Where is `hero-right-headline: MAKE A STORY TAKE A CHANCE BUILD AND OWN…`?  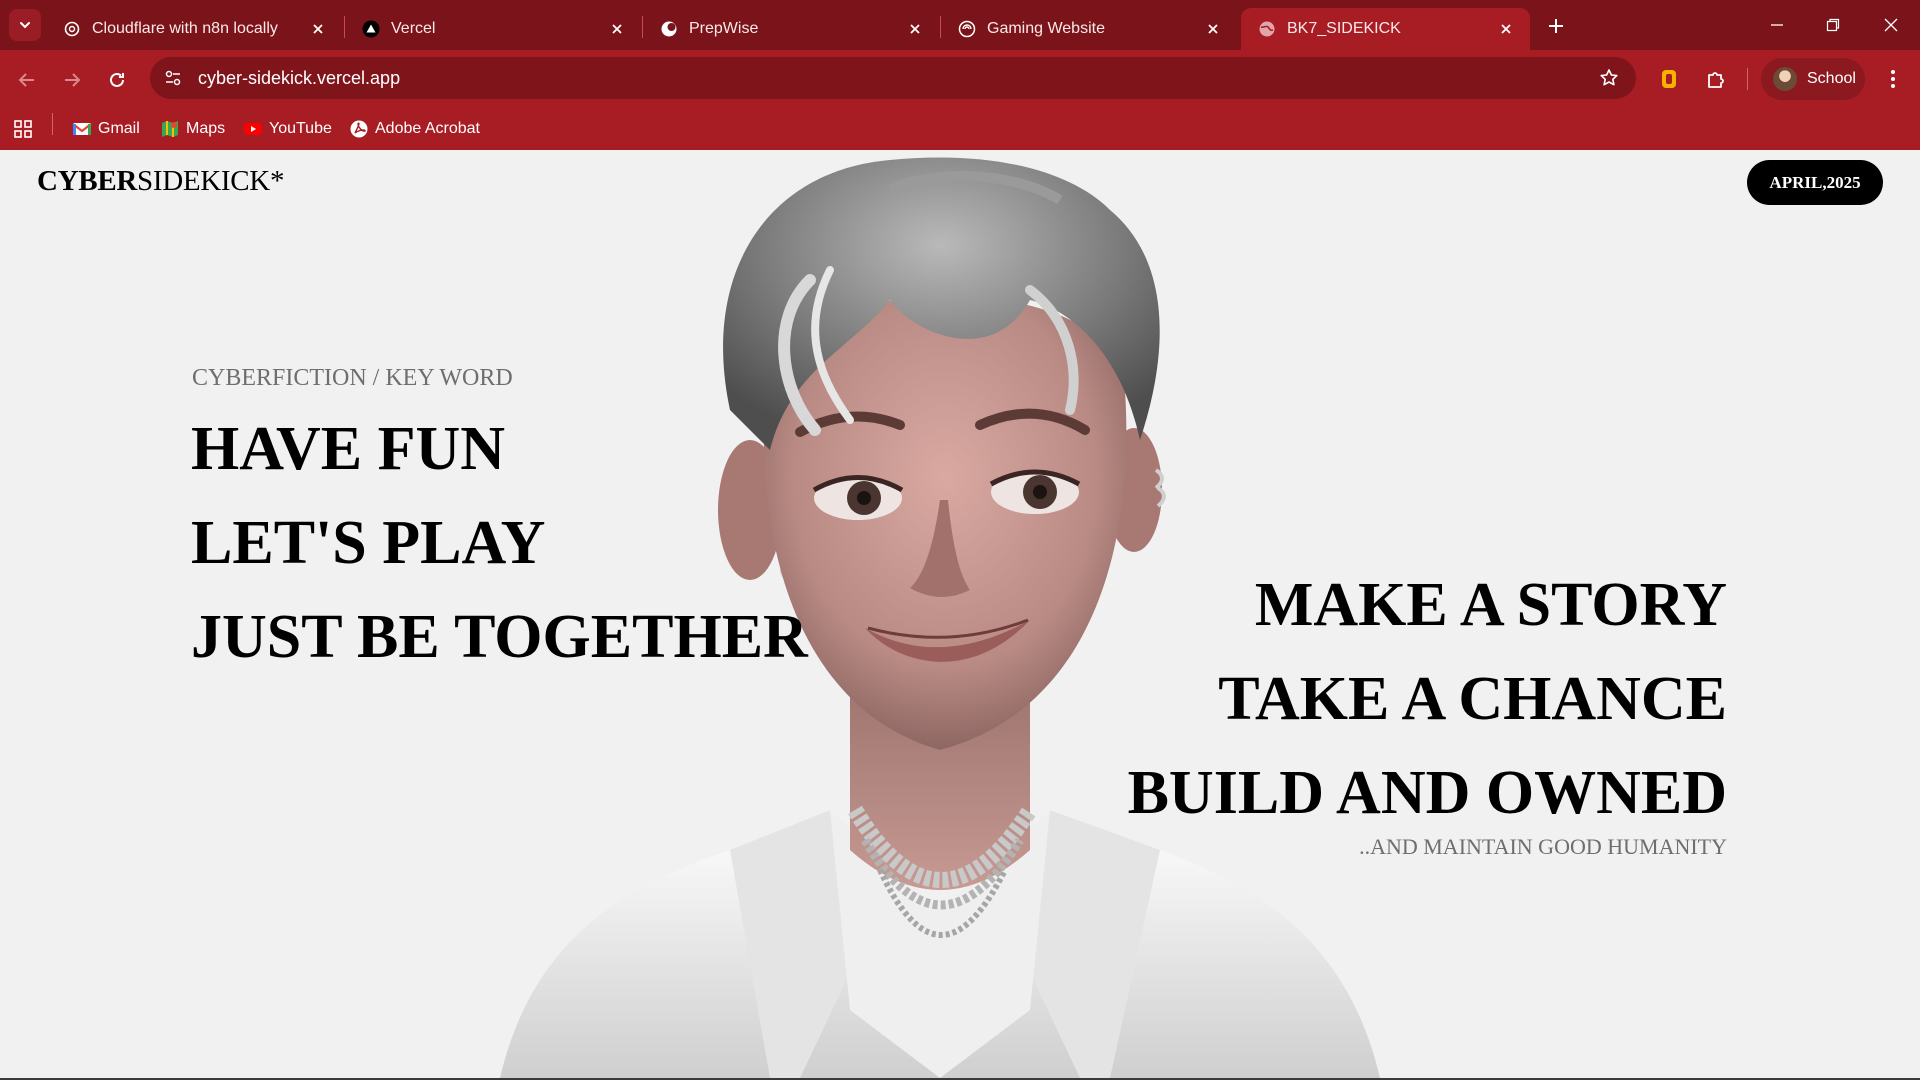
hero-right-headline: MAKE A STORY TAKE A CHANCE BUILD AND OWN… is located at coordinates (1427, 699).